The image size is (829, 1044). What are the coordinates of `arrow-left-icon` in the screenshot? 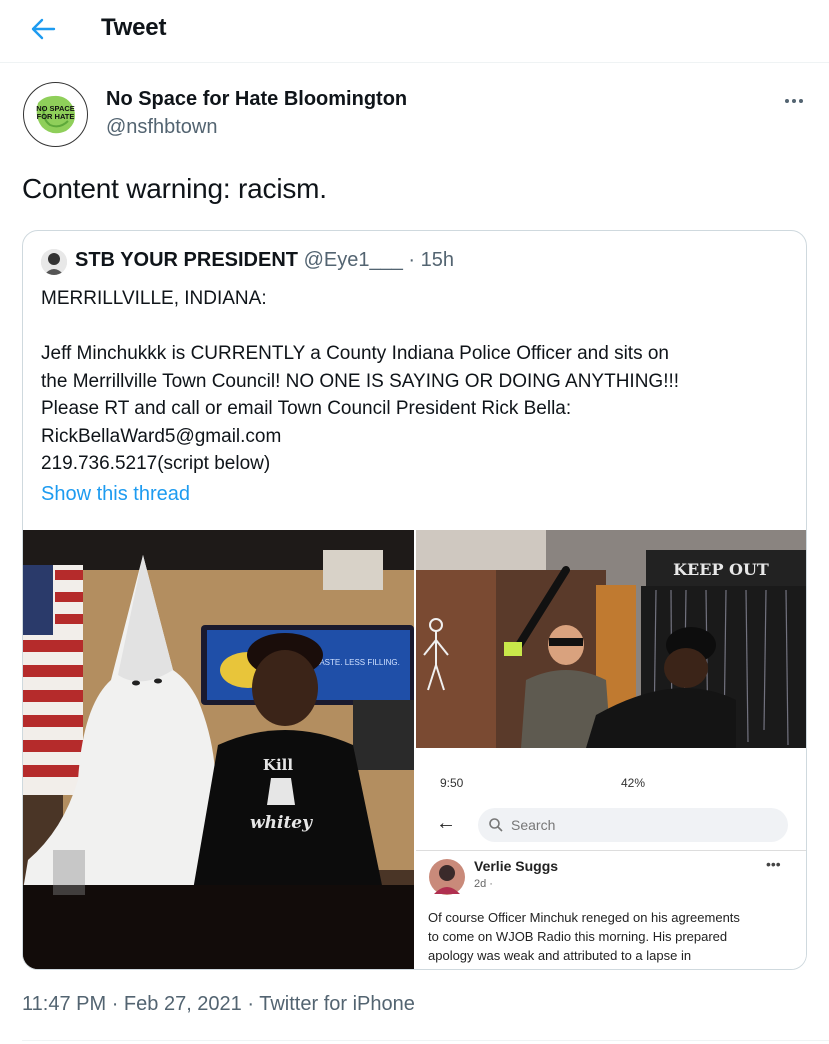 It's located at (43, 29).